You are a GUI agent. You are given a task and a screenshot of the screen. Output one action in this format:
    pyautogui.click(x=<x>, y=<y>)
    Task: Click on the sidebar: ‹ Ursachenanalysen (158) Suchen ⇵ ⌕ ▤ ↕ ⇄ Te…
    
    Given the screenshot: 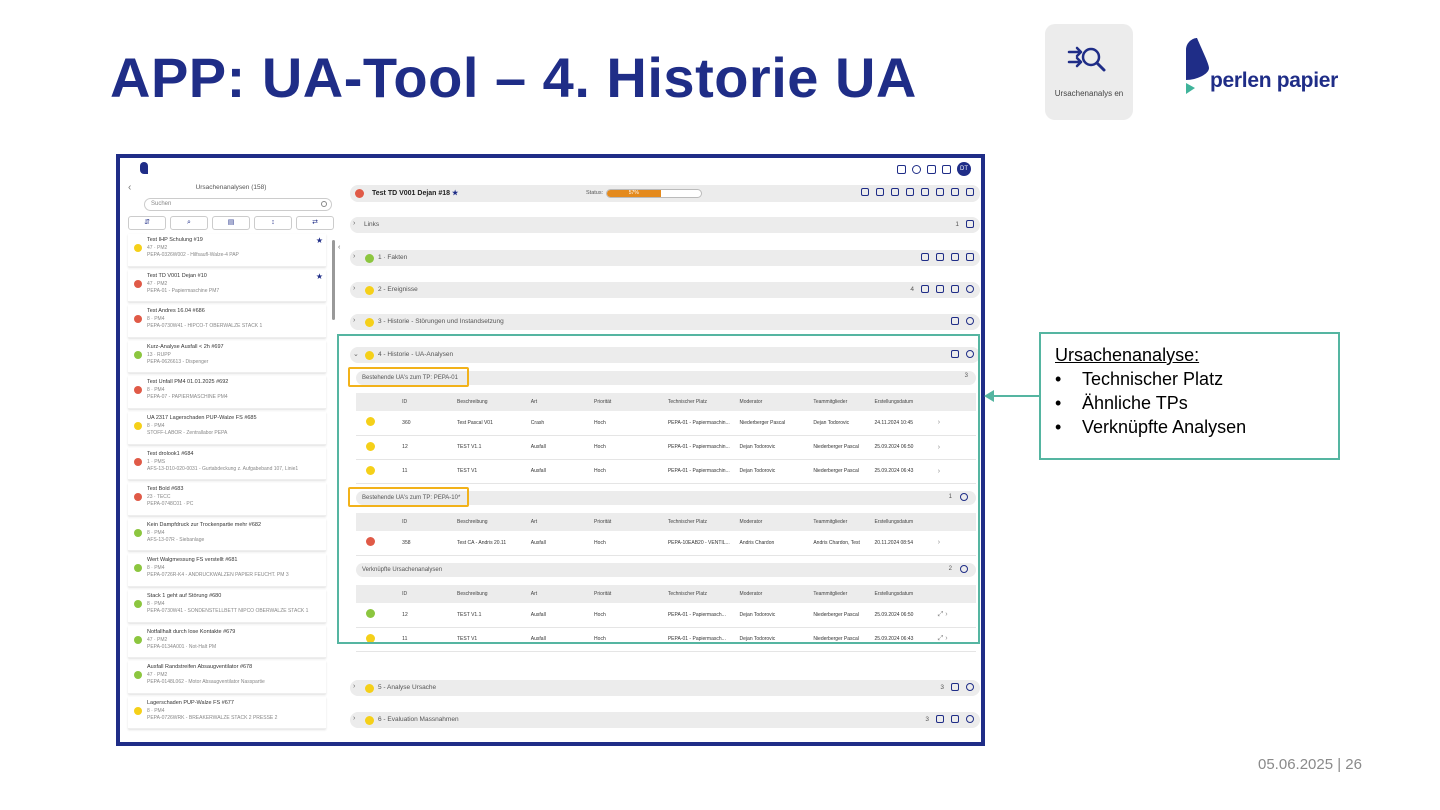 What is the action you would take?
    pyautogui.click(x=231, y=461)
    